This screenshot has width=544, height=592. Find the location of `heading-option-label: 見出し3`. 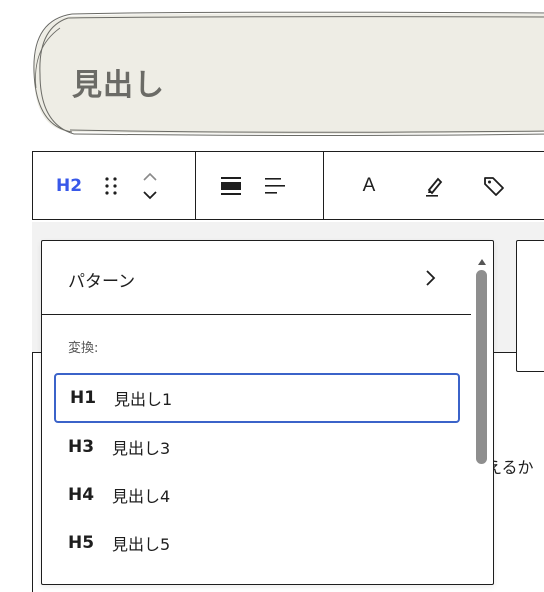

heading-option-label: 見出し3 is located at coordinates (141, 448).